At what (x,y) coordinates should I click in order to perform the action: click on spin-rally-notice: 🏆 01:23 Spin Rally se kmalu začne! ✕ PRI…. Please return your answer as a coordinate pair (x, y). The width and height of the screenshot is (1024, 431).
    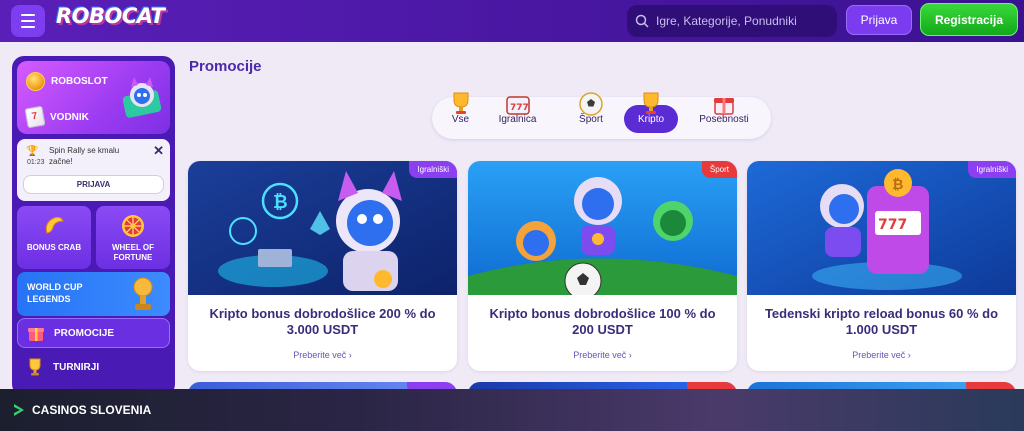
    Looking at the image, I should click on (93, 170).